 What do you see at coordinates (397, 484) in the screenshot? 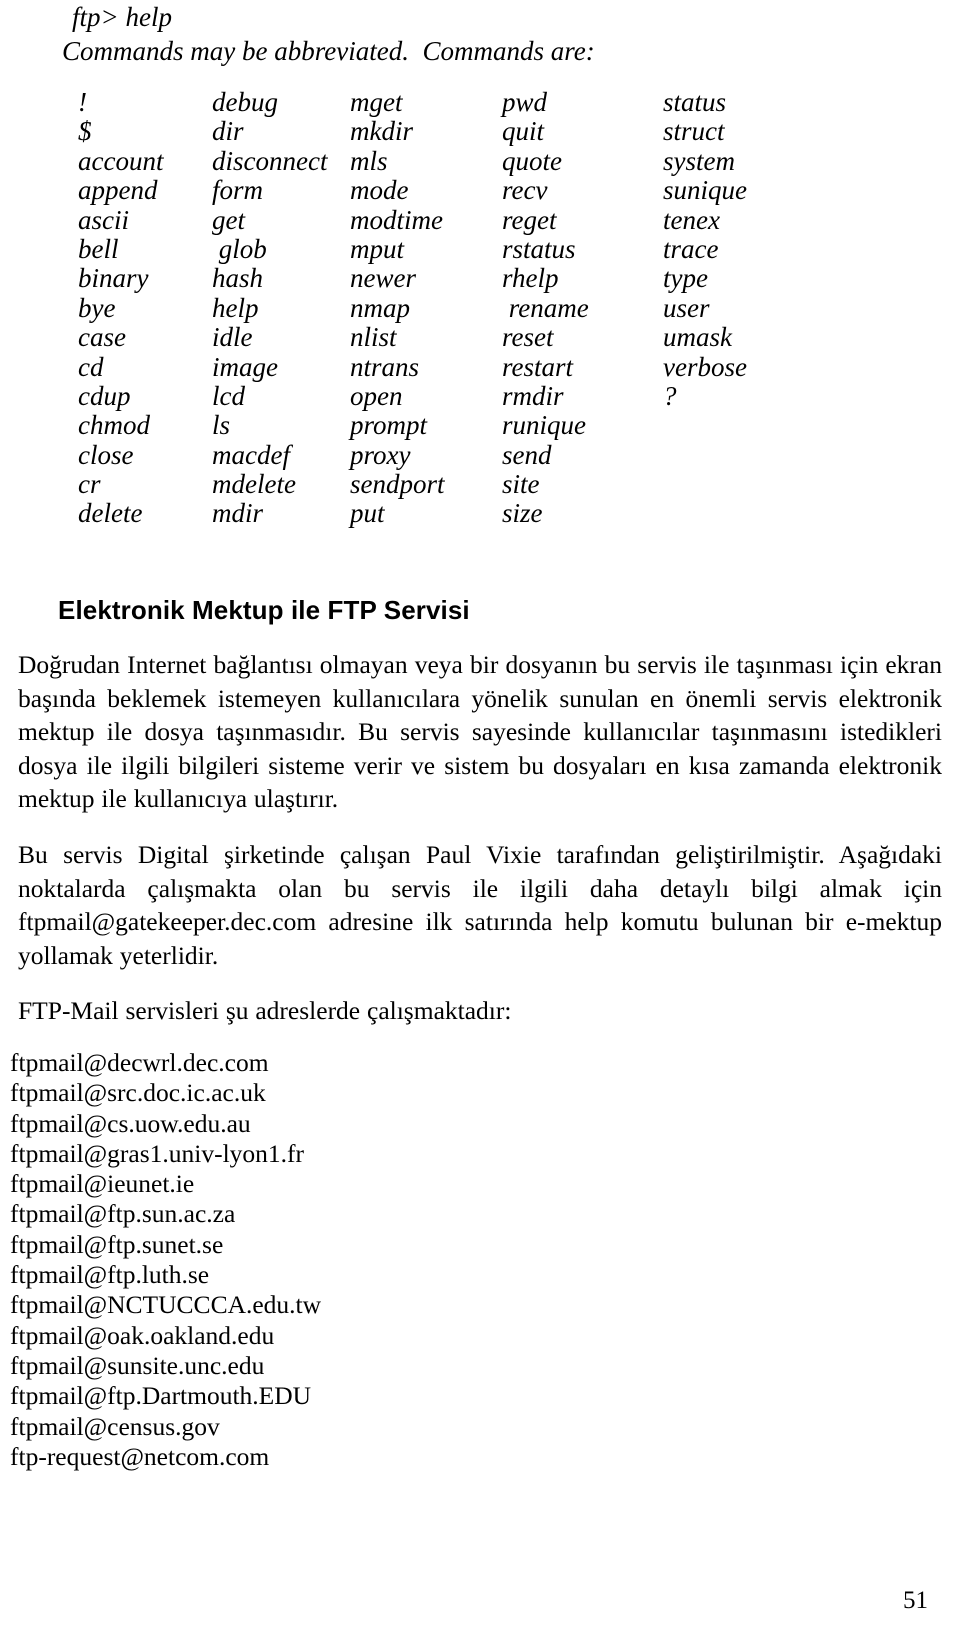
I see `command-name: sendport` at bounding box center [397, 484].